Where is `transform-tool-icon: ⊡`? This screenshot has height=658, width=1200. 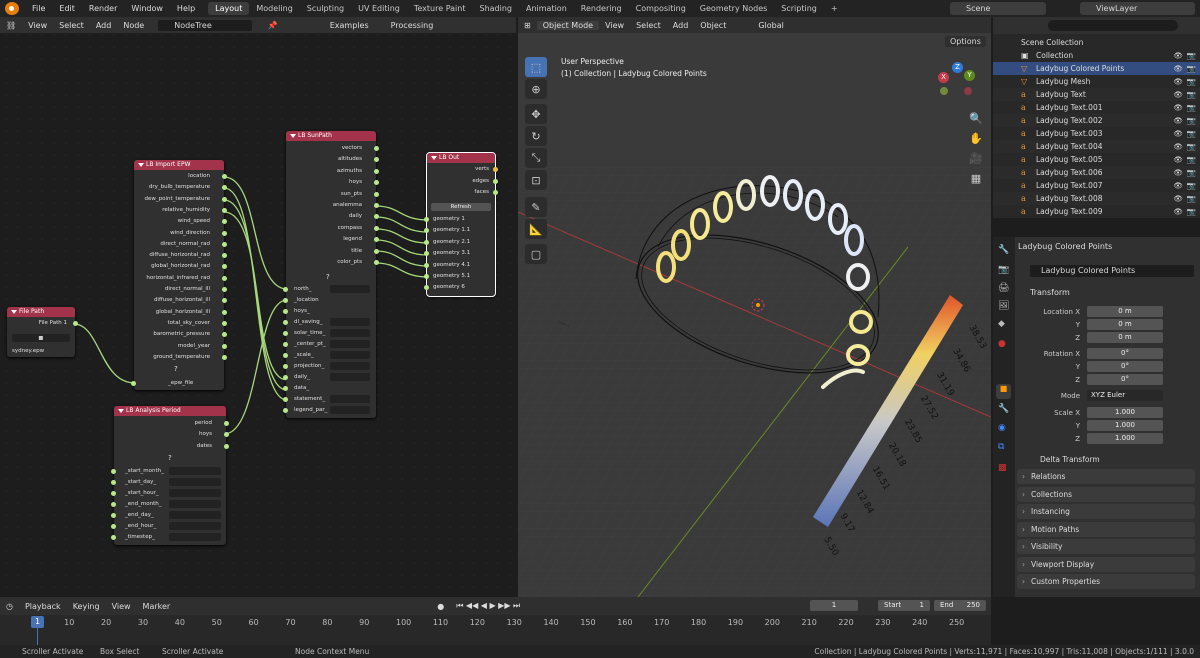 transform-tool-icon: ⊡ is located at coordinates (536, 180).